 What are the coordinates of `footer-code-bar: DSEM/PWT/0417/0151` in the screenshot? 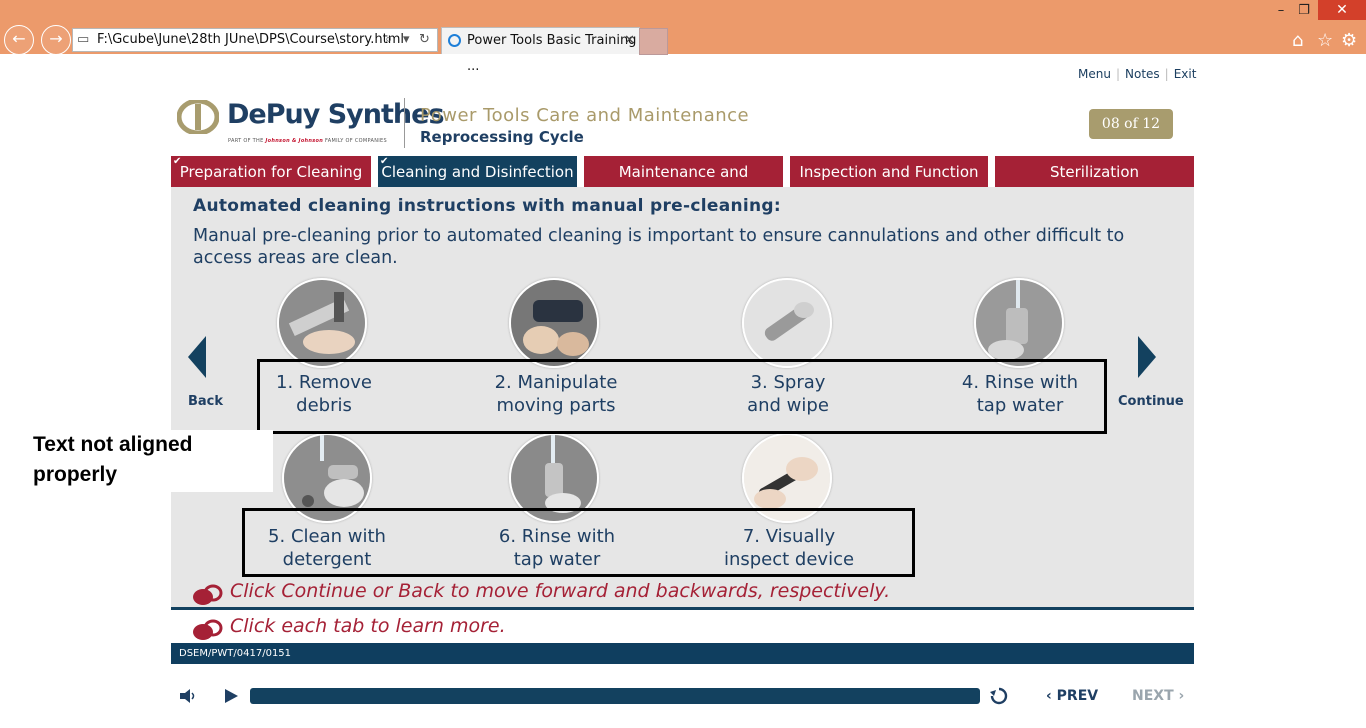 It's located at (682, 653).